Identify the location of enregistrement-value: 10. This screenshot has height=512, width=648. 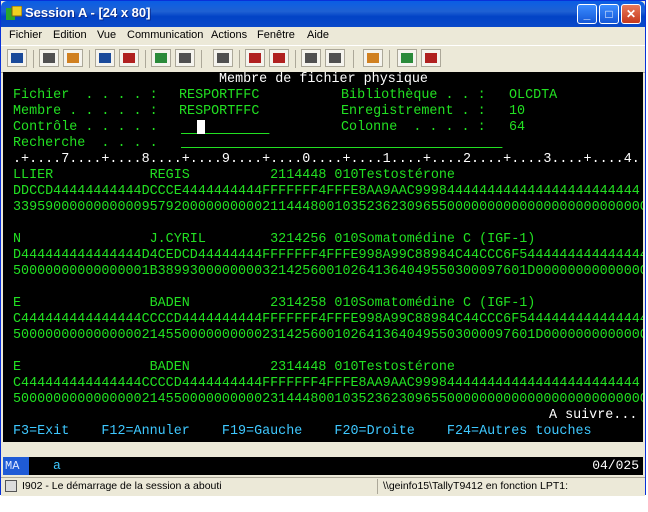
(517, 111).